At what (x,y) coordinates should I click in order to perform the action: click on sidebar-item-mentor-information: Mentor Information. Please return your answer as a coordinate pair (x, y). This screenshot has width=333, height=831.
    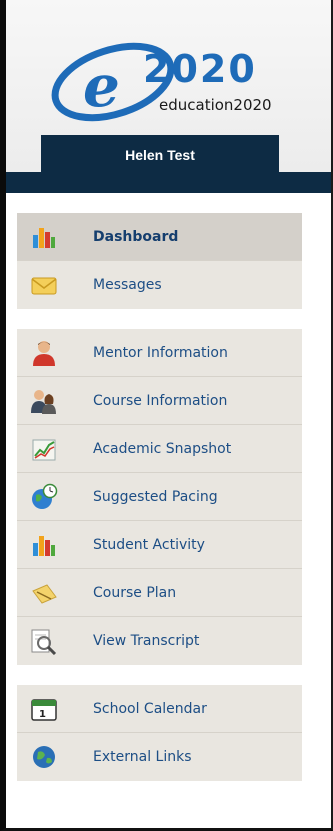
    Looking at the image, I should click on (159, 353).